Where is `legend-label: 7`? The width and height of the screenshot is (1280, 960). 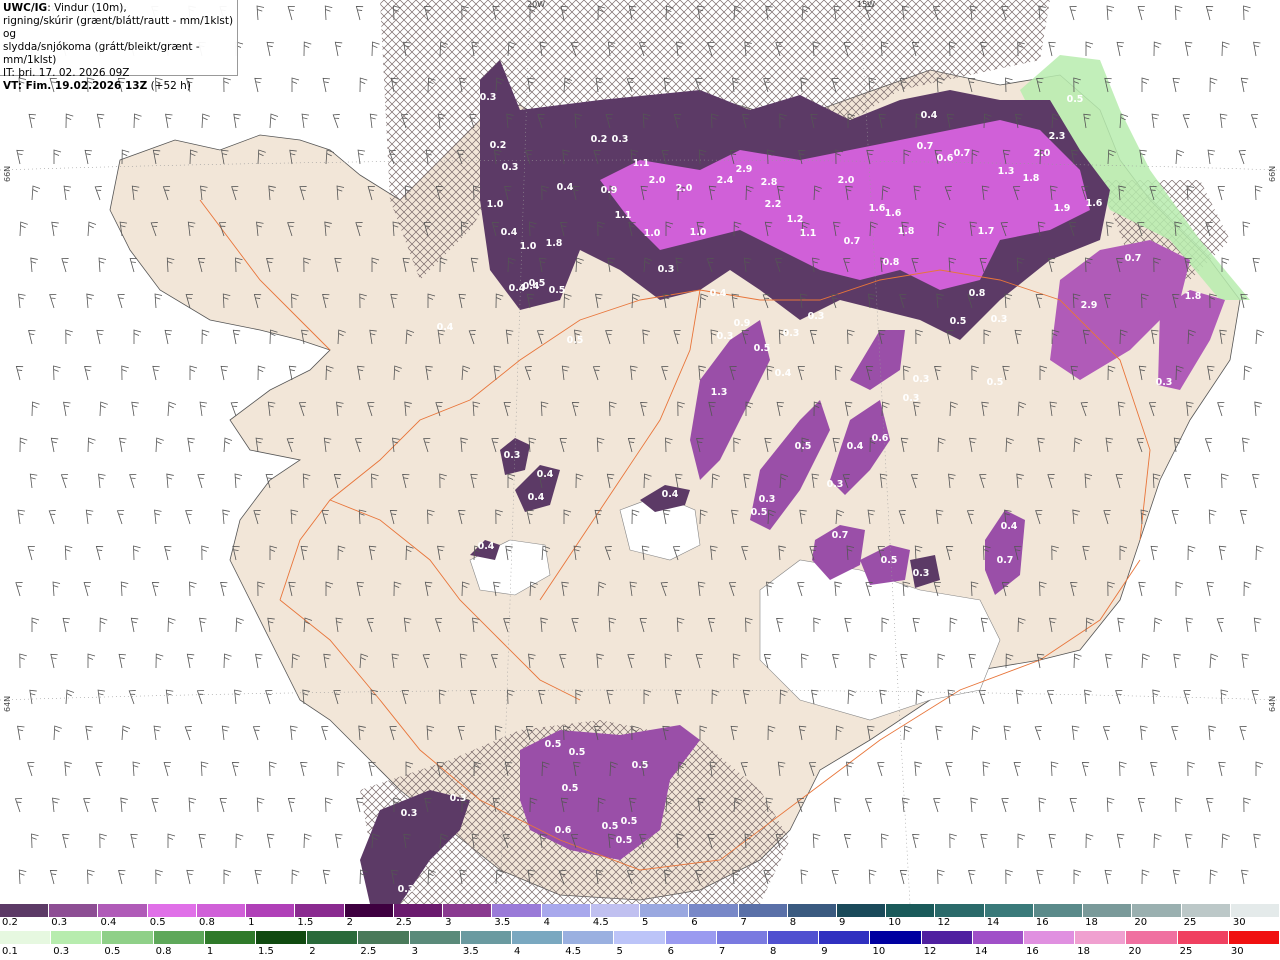
legend-label: 7 is located at coordinates (743, 922).